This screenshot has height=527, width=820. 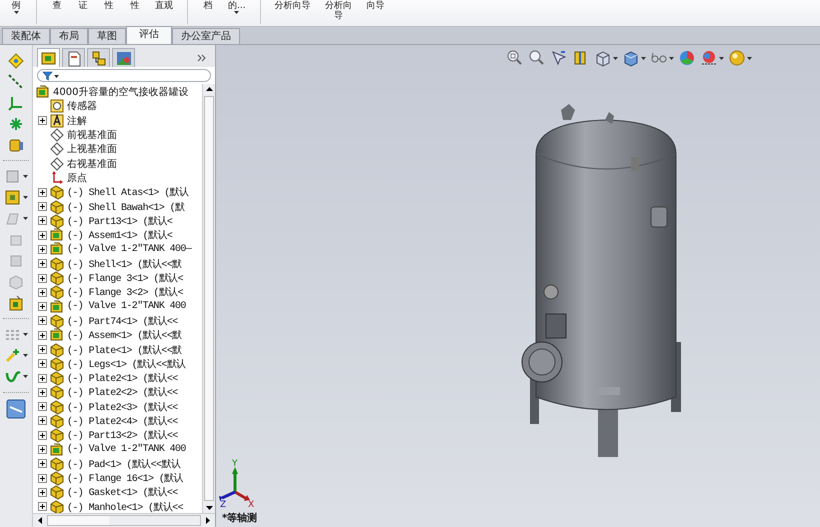 I want to click on tab: 草图, so click(x=107, y=36).